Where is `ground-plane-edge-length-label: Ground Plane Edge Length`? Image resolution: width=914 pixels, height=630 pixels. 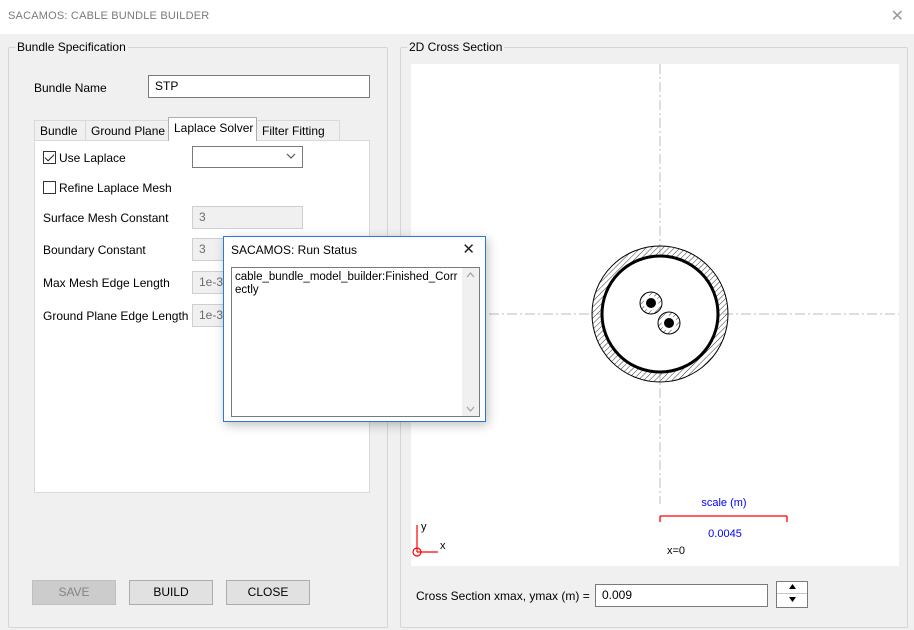
ground-plane-edge-length-label: Ground Plane Edge Length is located at coordinates (116, 316).